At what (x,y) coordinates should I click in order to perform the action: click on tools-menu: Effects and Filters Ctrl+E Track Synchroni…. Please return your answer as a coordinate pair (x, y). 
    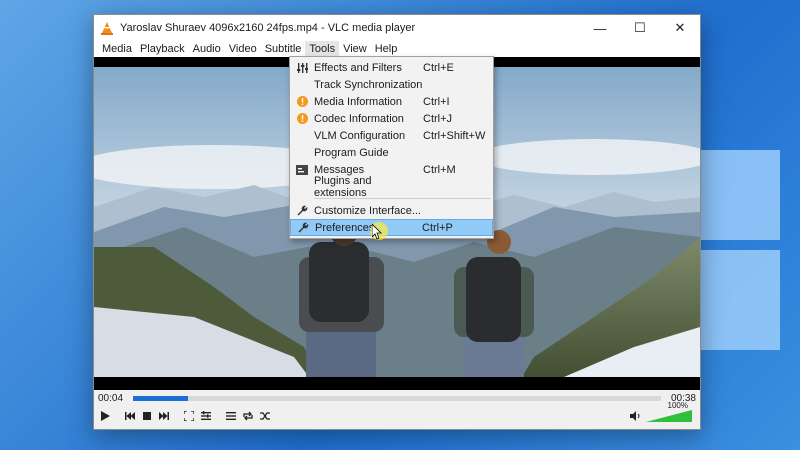
    Looking at the image, I should click on (391, 147).